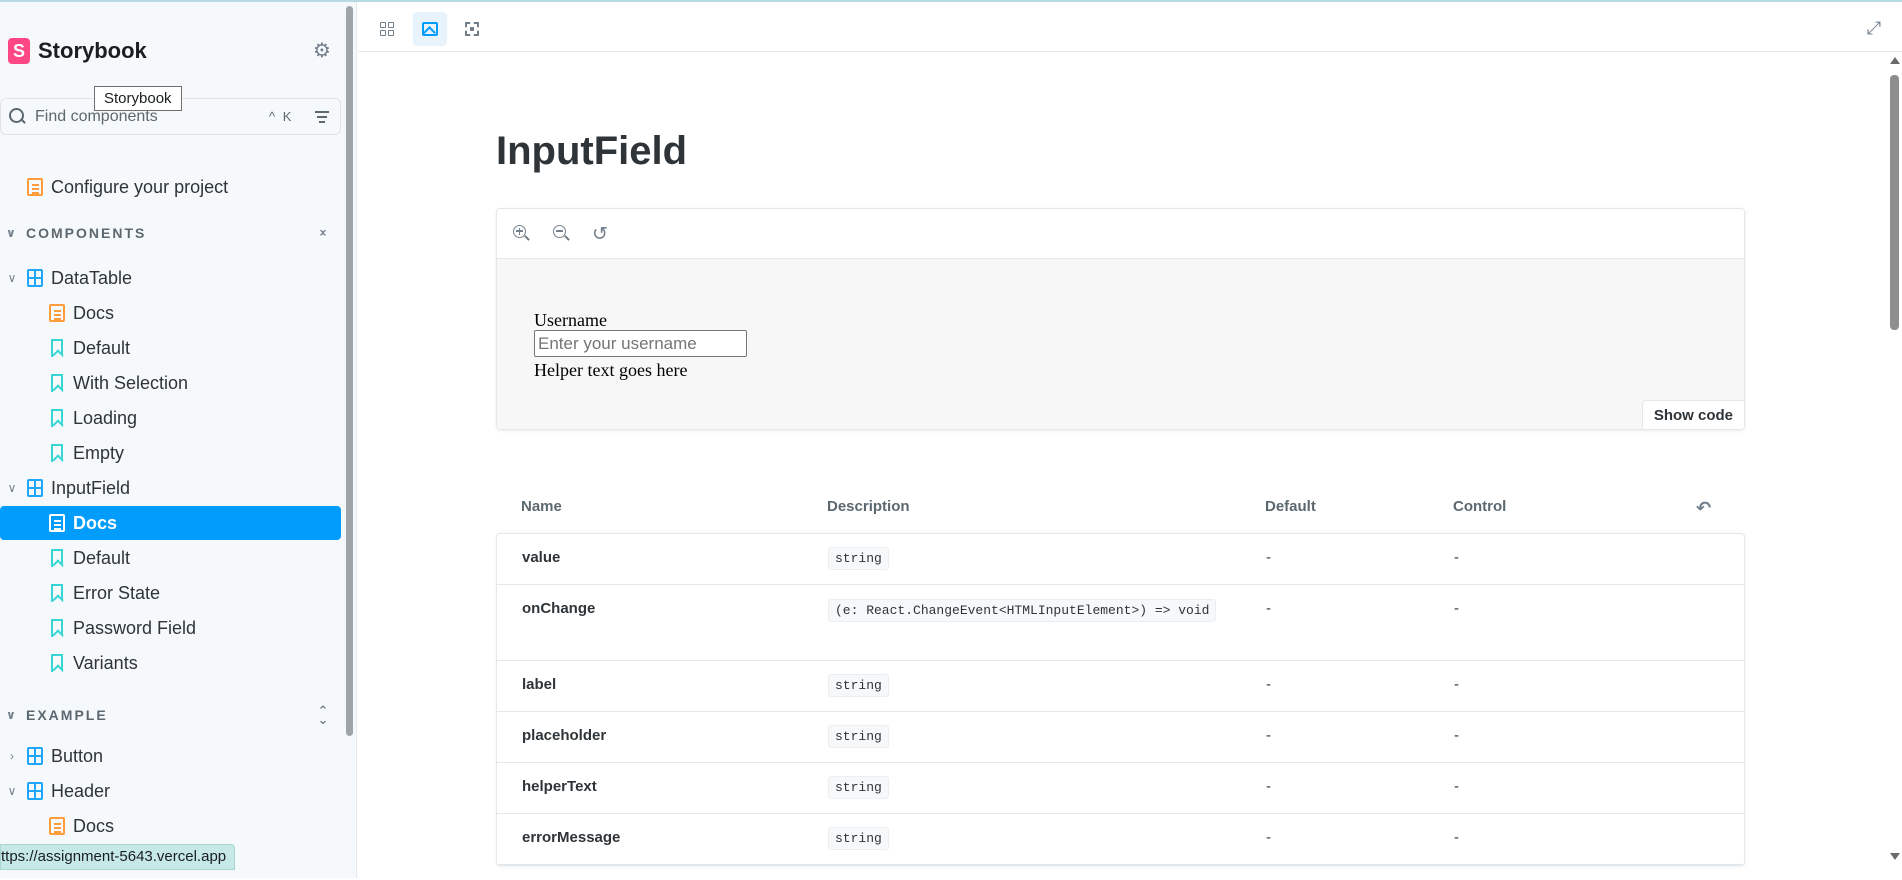 The image size is (1902, 880). I want to click on sidebar-item-datatable-with-selection: With Selection, so click(171, 383).